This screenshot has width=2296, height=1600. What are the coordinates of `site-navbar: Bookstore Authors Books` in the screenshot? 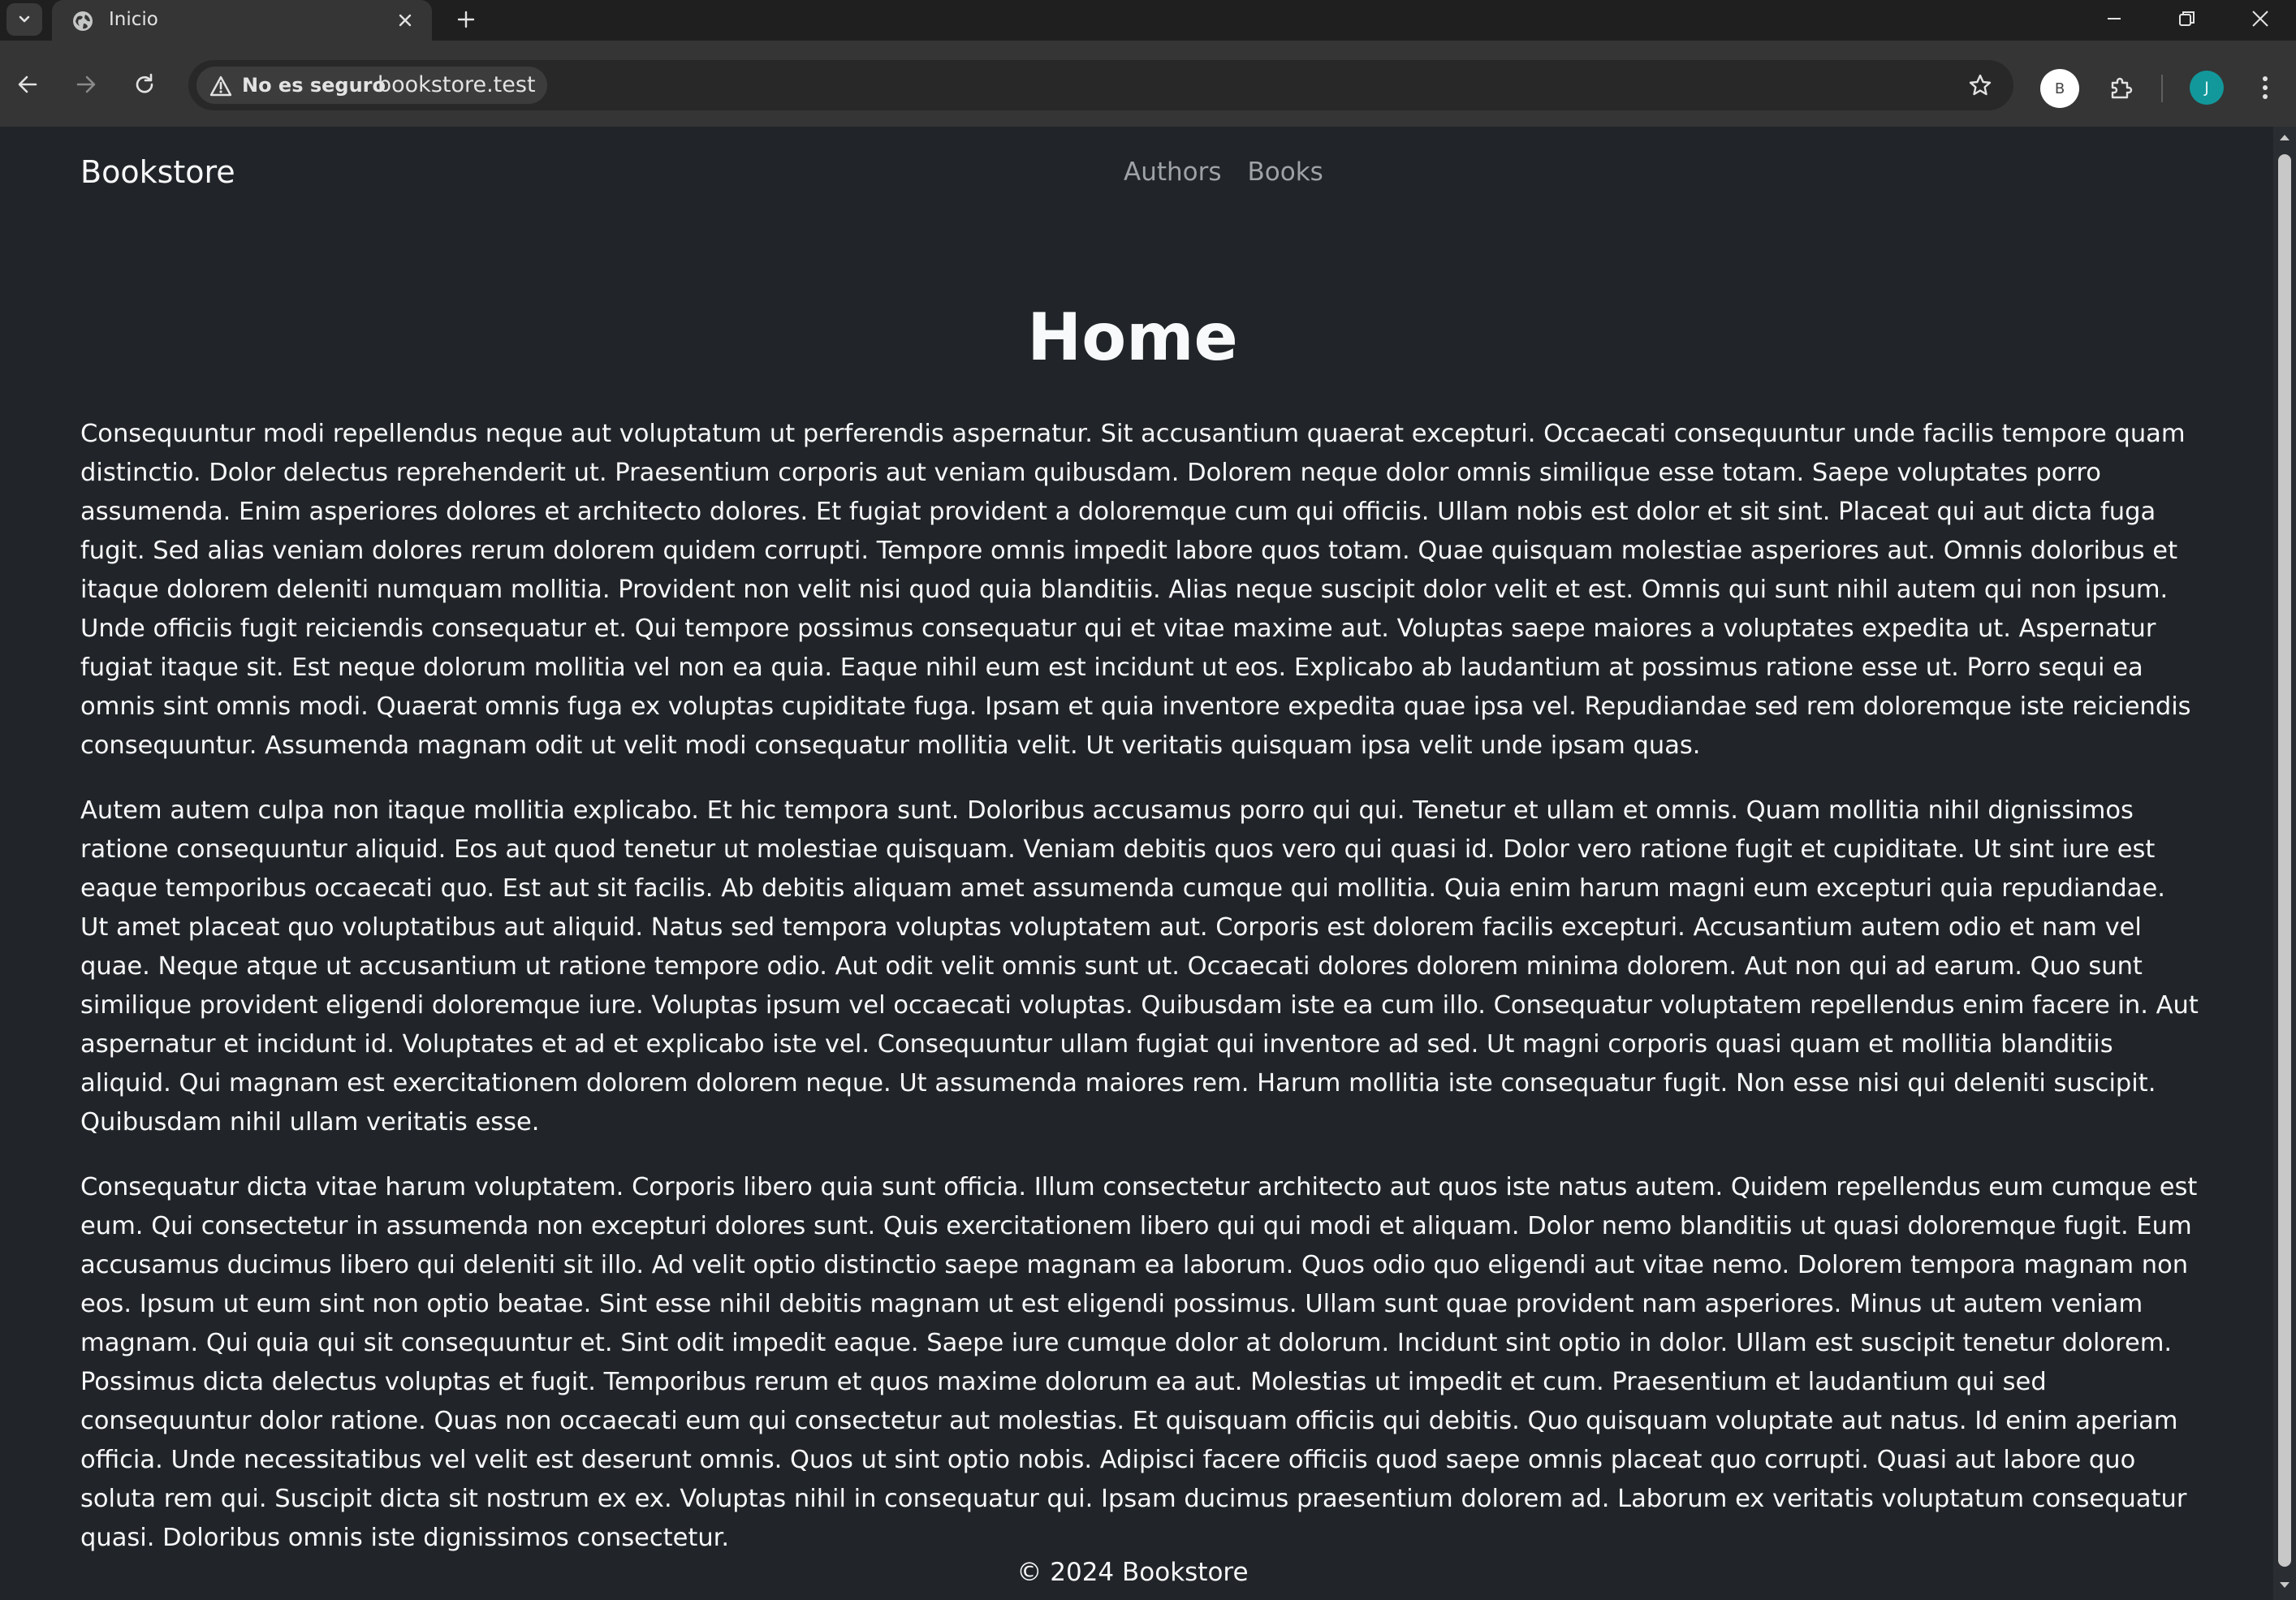 It's located at (1136, 175).